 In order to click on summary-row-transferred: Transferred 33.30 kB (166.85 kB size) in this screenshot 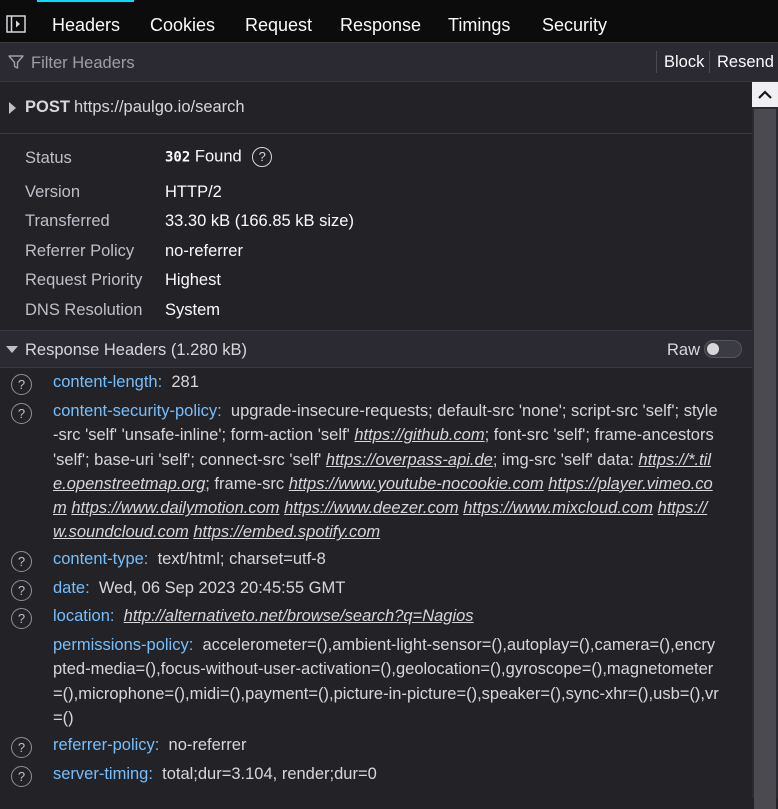, I will do `click(376, 225)`.